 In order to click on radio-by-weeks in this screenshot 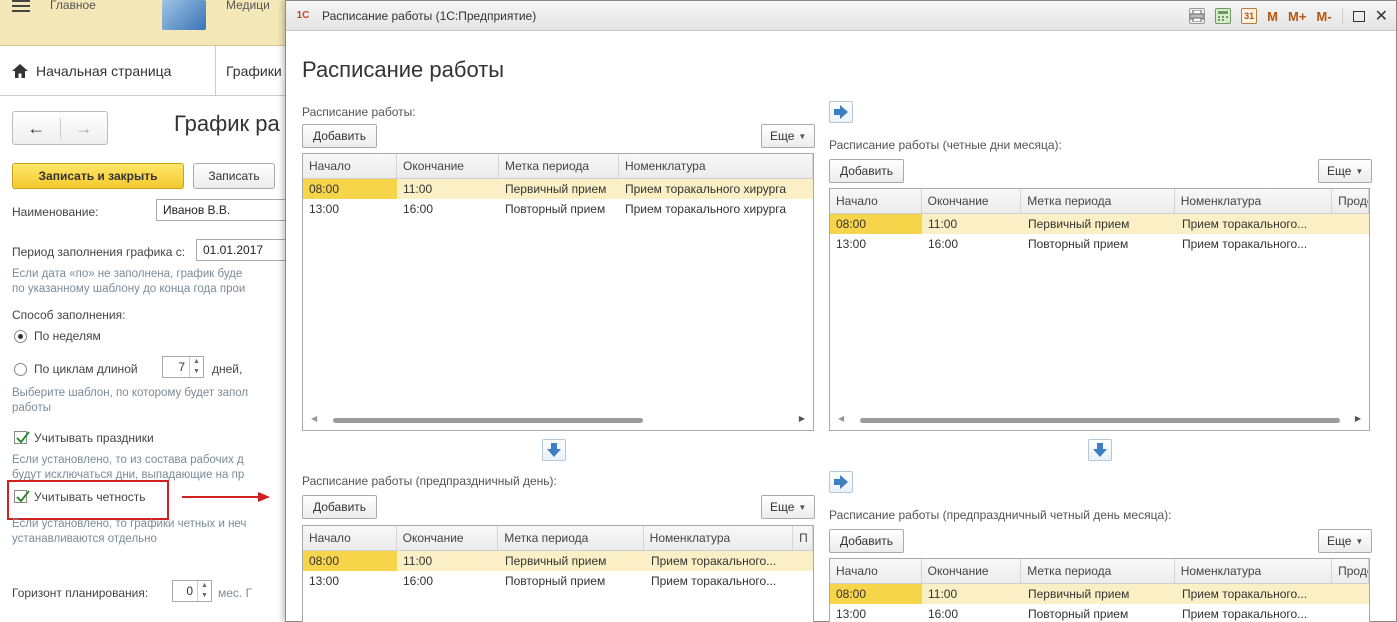, I will do `click(20, 336)`.